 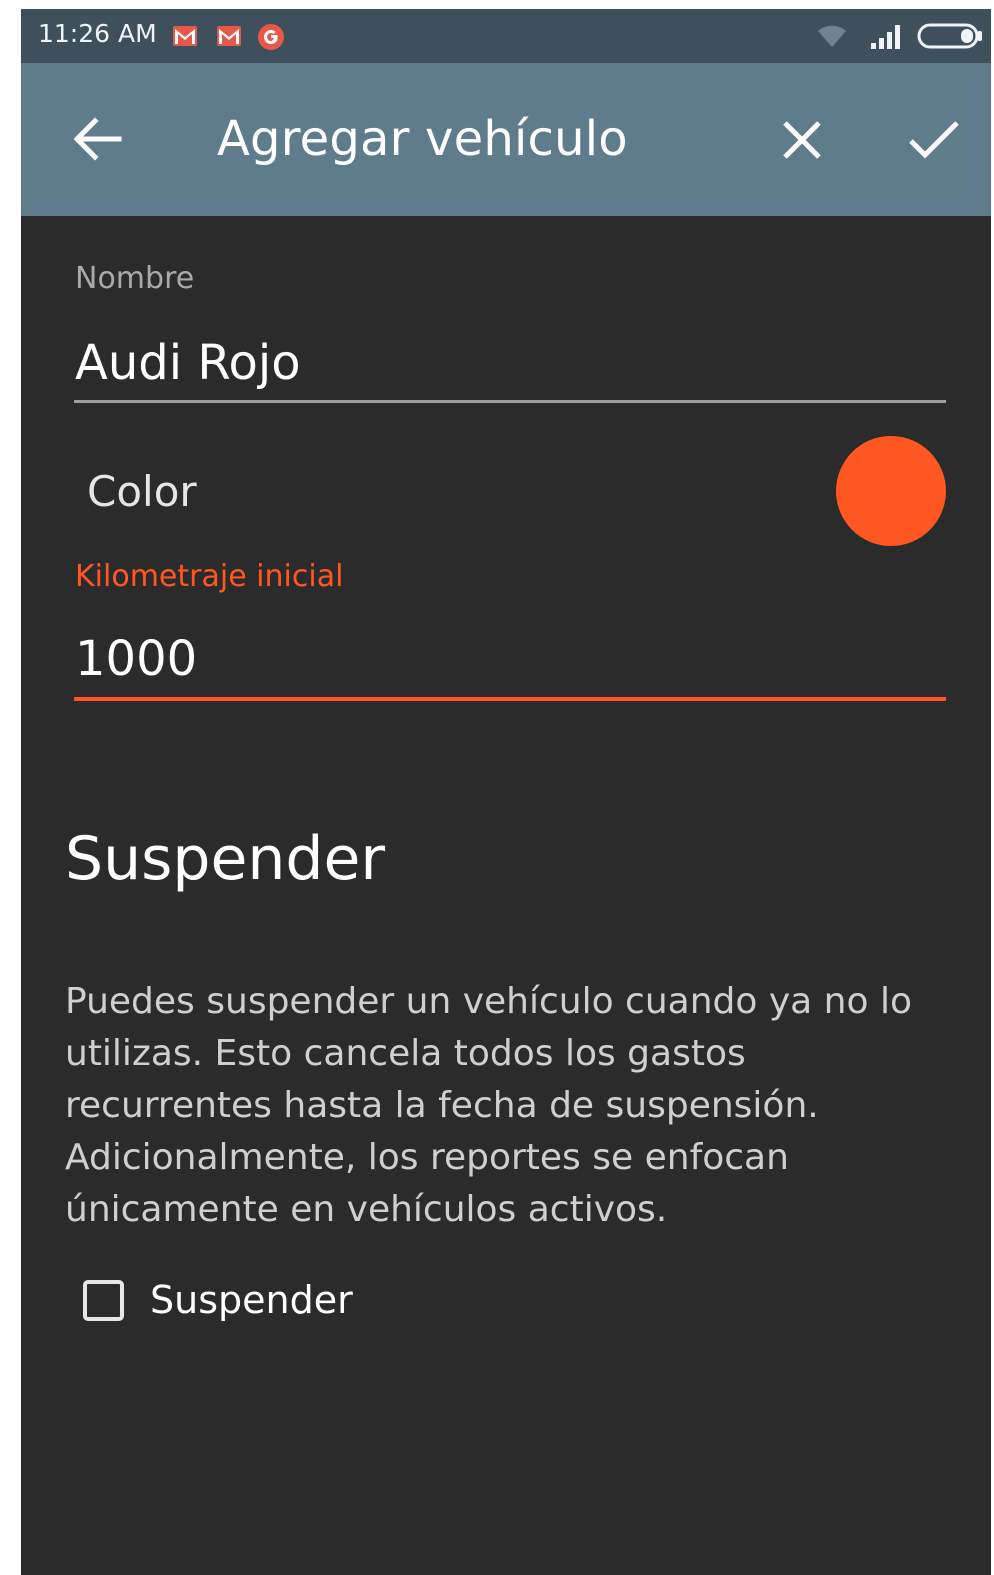 I want to click on page-title: Agregar vehículo, so click(x=422, y=139).